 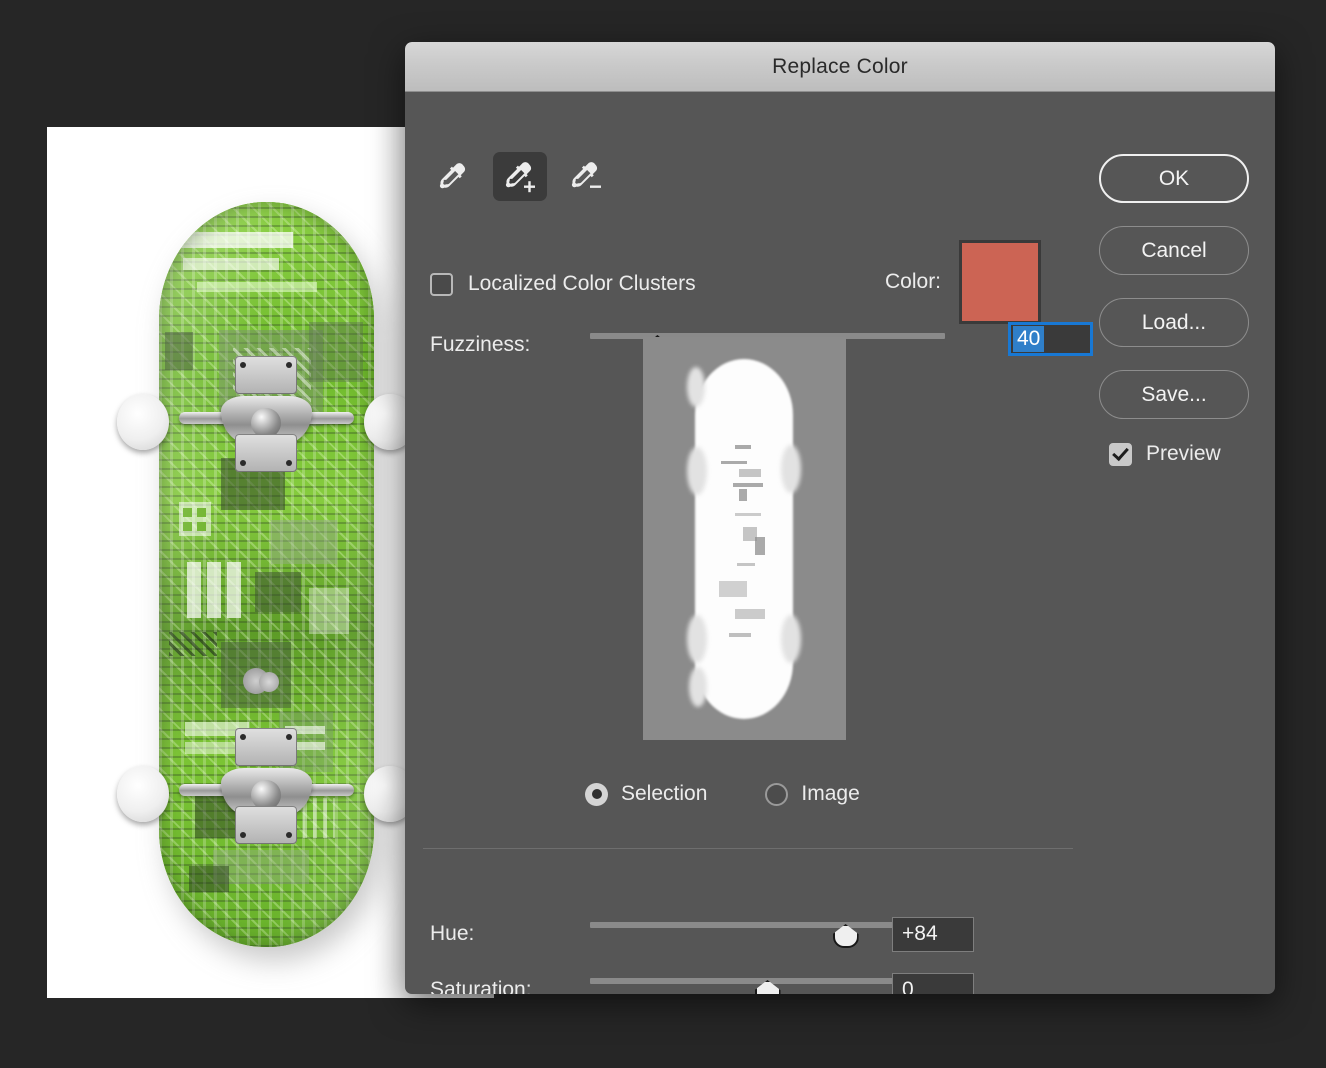 I want to click on eyedropper-subtract-icon, so click(x=586, y=174).